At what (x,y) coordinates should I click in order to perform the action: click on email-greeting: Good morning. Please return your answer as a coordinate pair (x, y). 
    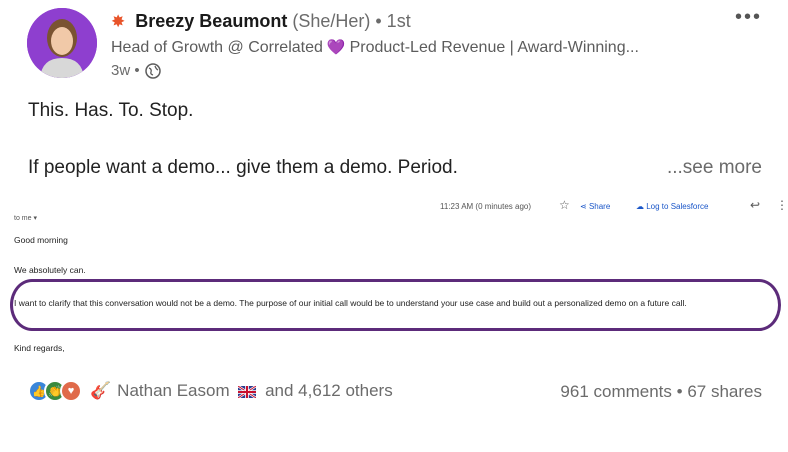
    Looking at the image, I should click on (41, 240).